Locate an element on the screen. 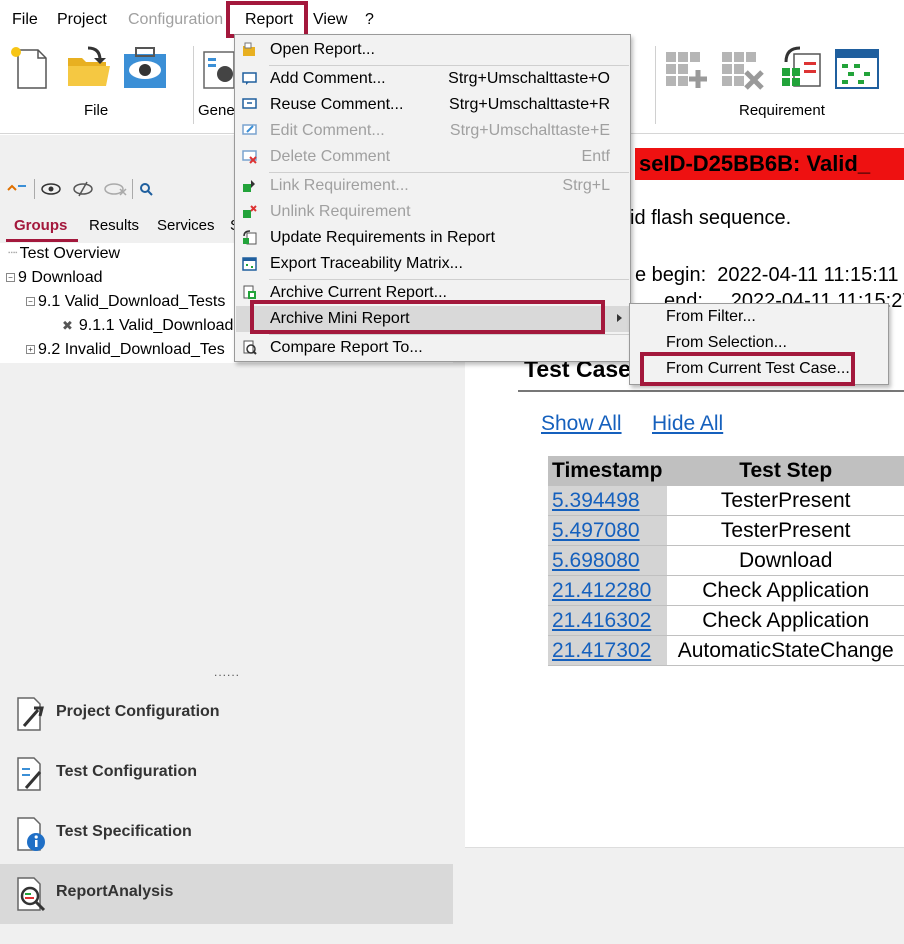 Image resolution: width=904 pixels, height=944 pixels. timestamp-link: 5.698080 is located at coordinates (607, 561).